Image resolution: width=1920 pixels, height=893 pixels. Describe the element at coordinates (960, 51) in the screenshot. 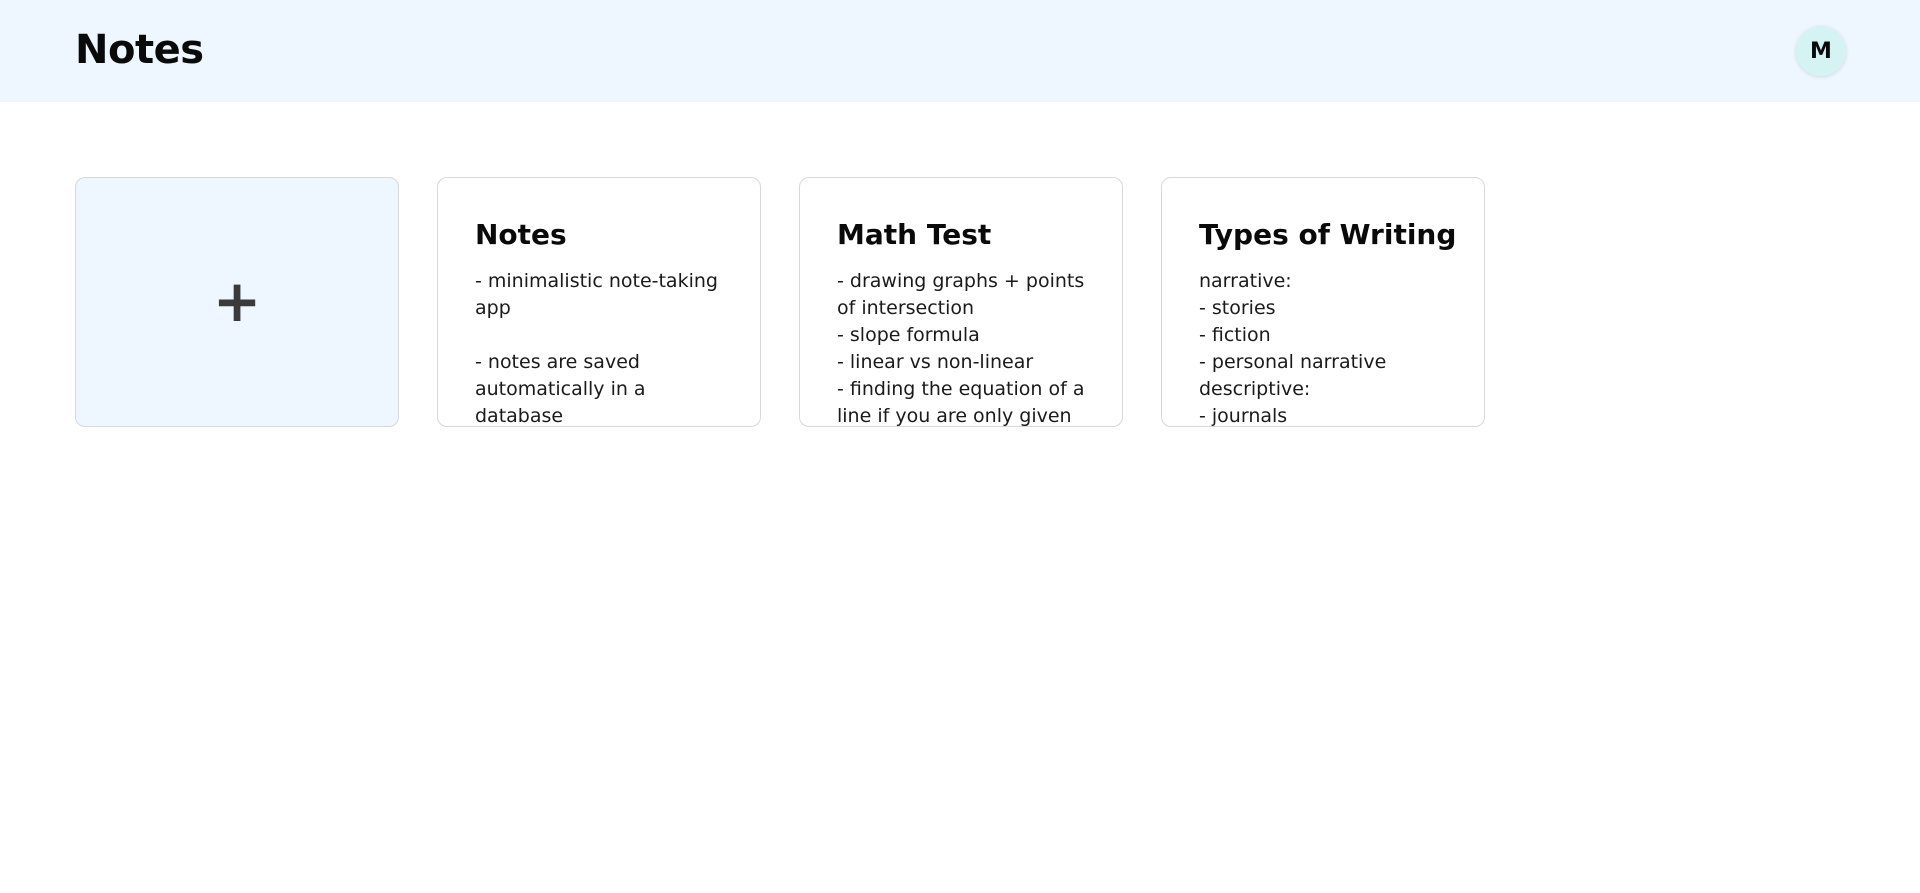

I see `app-header: Notes M` at that location.